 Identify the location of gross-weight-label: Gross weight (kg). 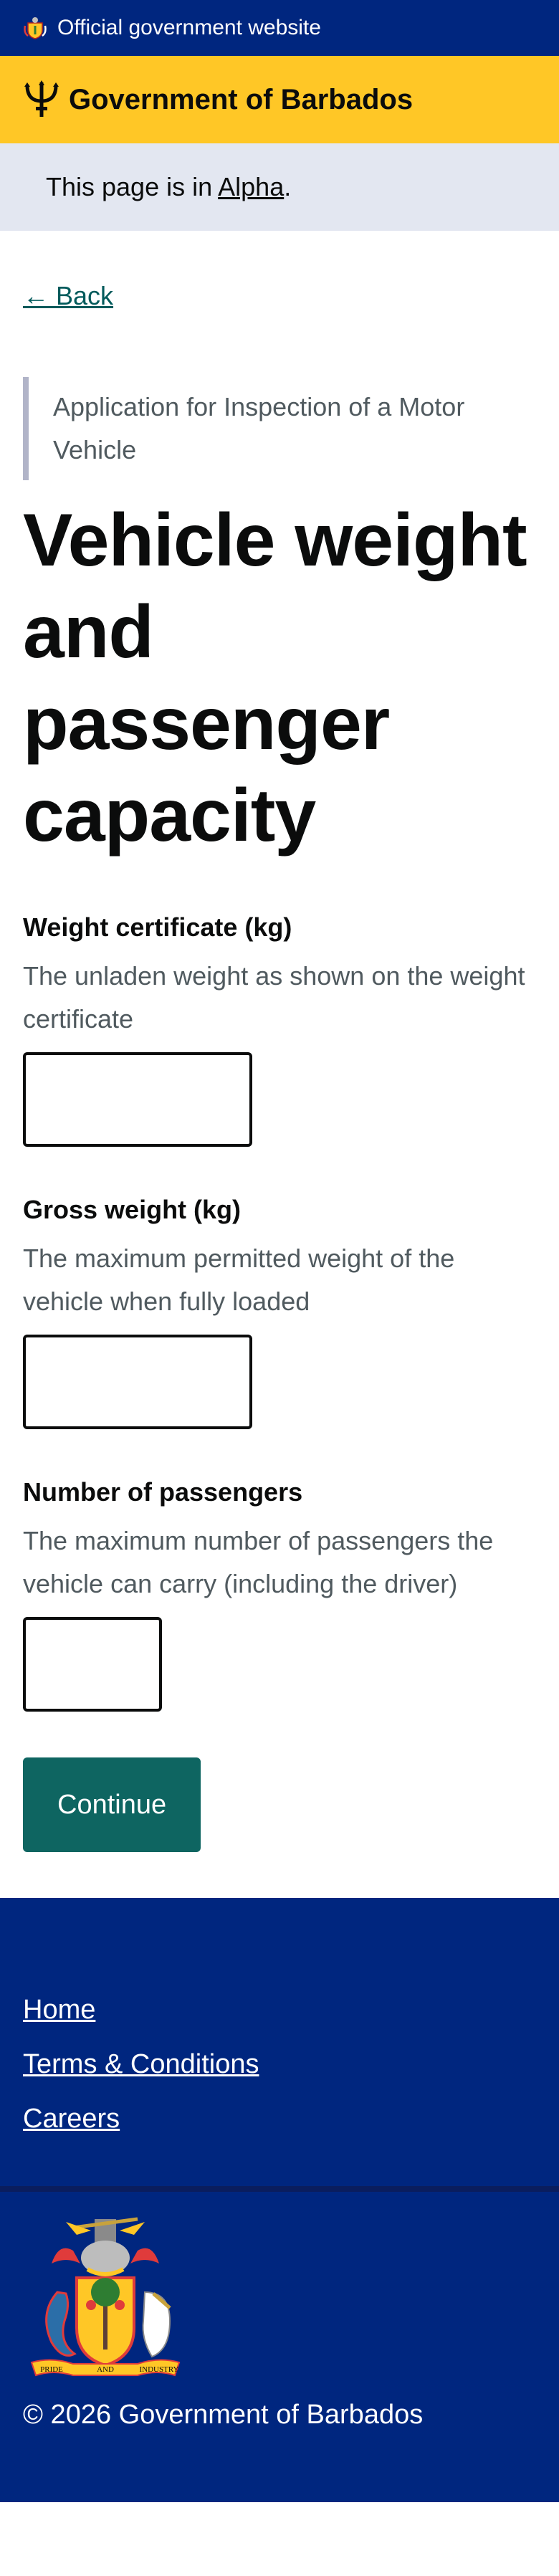
(132, 1209).